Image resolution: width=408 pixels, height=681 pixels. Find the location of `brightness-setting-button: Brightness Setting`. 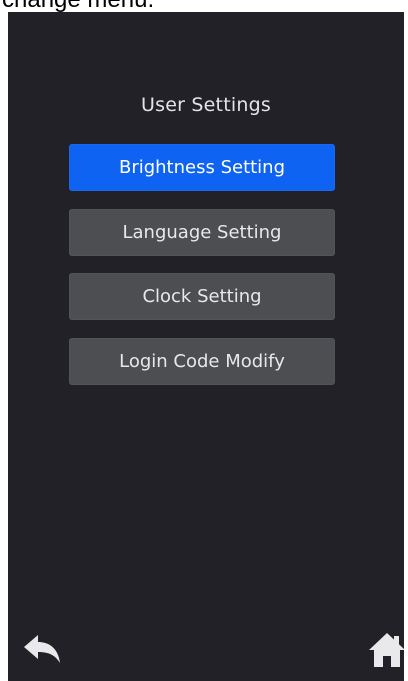

brightness-setting-button: Brightness Setting is located at coordinates (202, 167).